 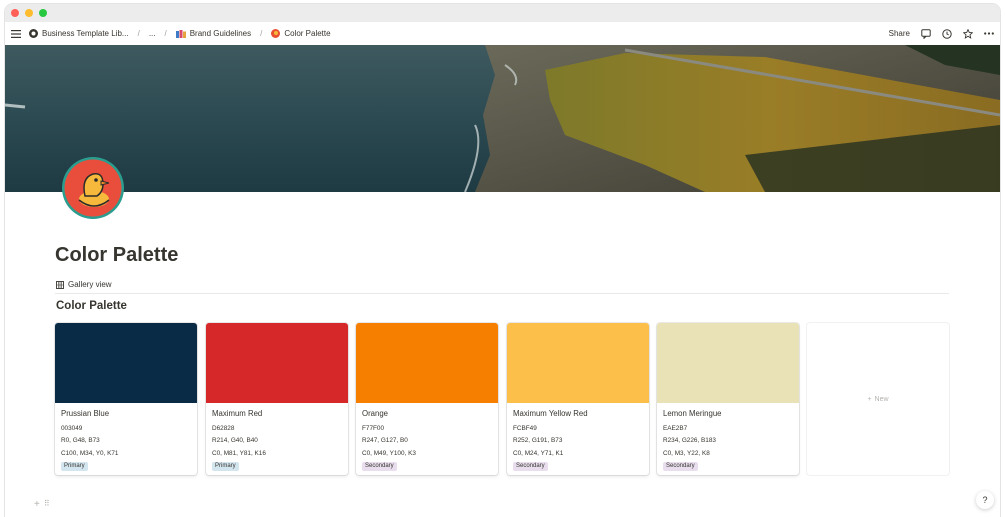 What do you see at coordinates (525, 428) in the screenshot?
I see `color-hex: FCBF49` at bounding box center [525, 428].